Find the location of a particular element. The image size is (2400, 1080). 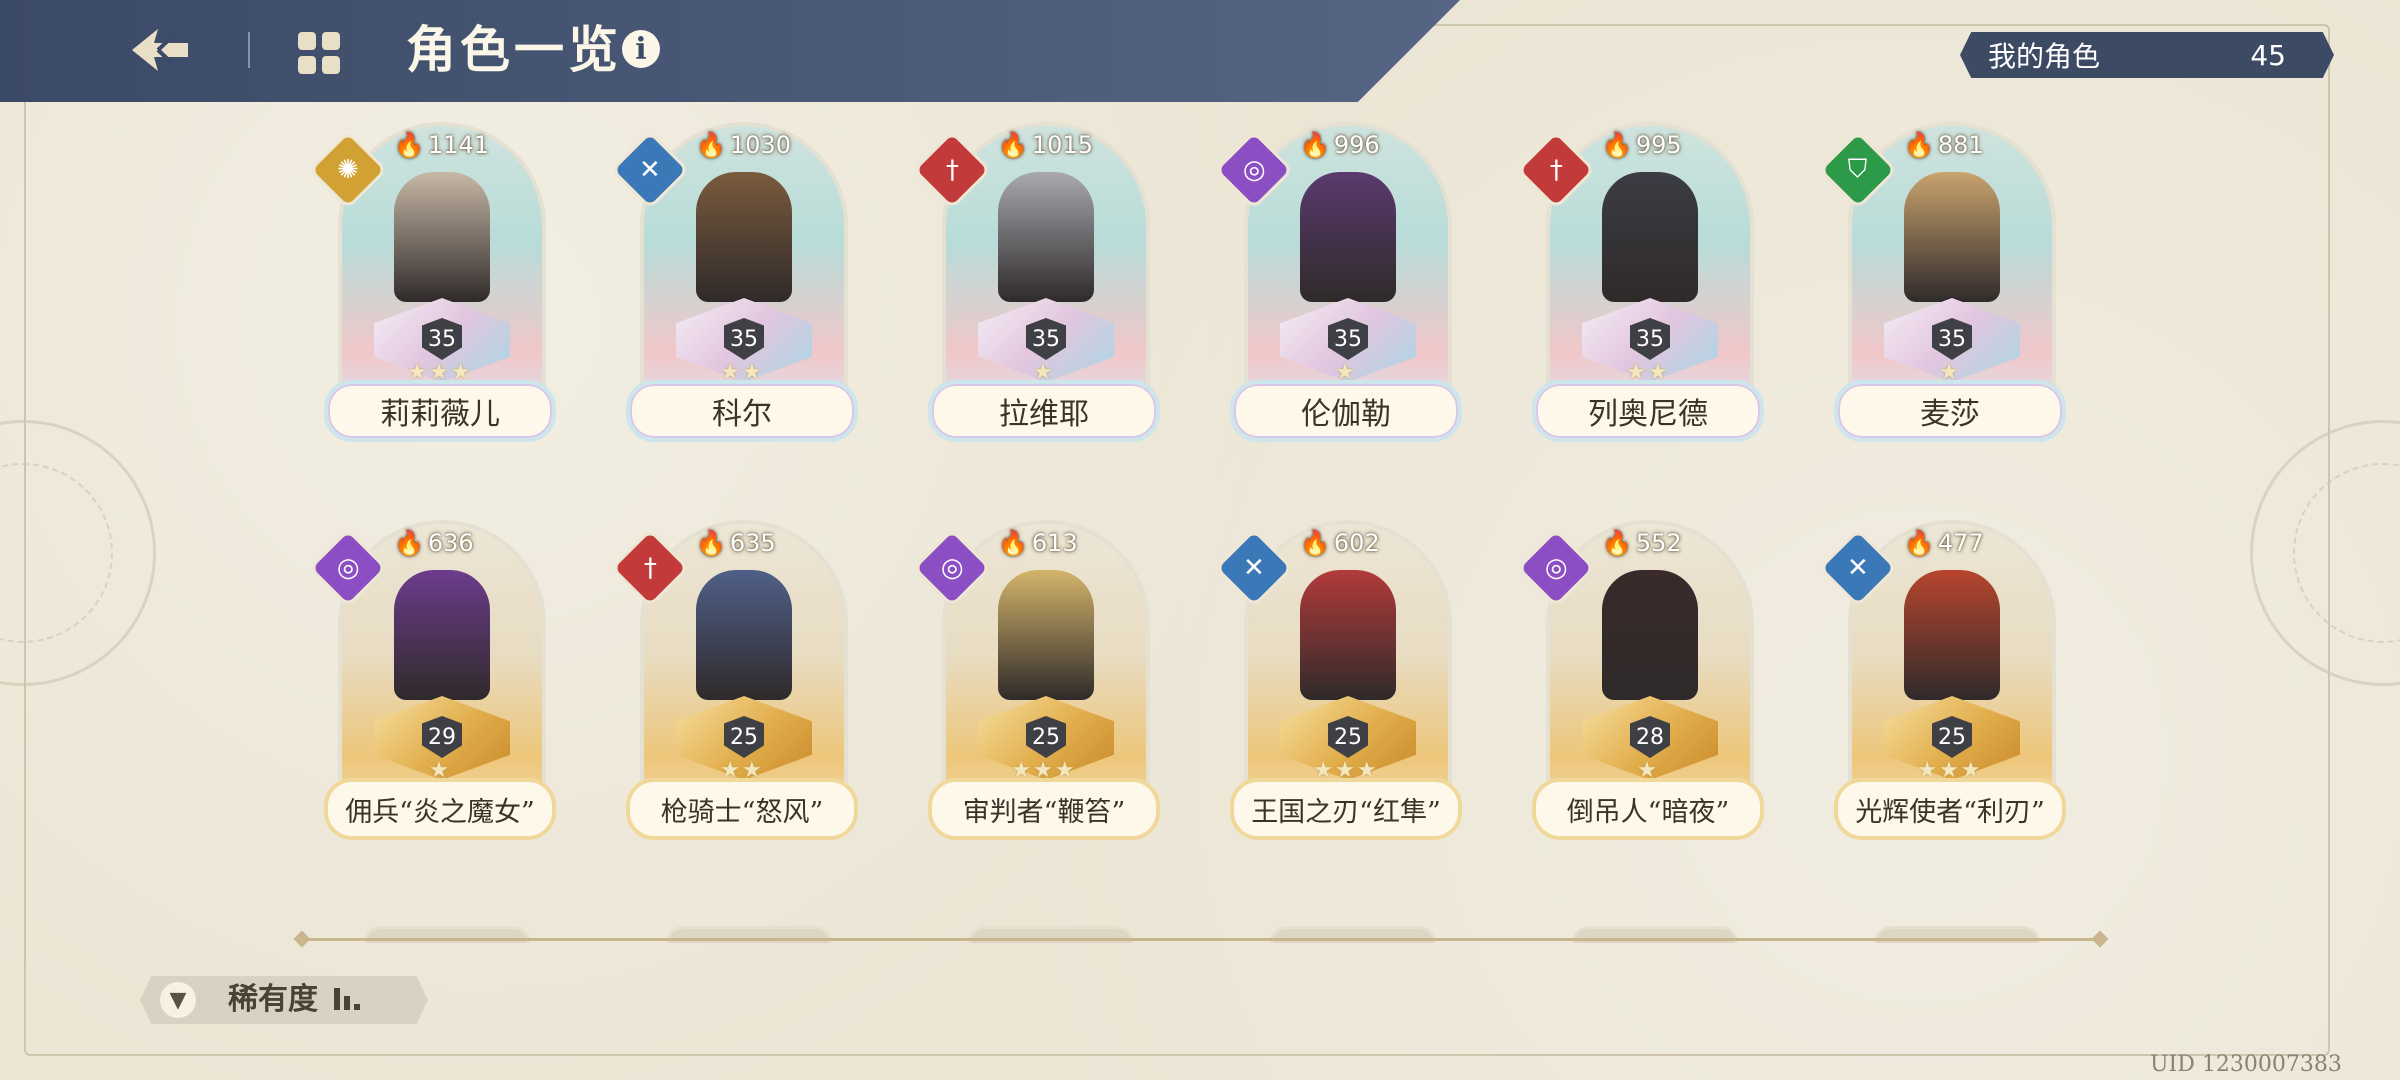

power-indicator: 🔥 996 is located at coordinates (1340, 145).